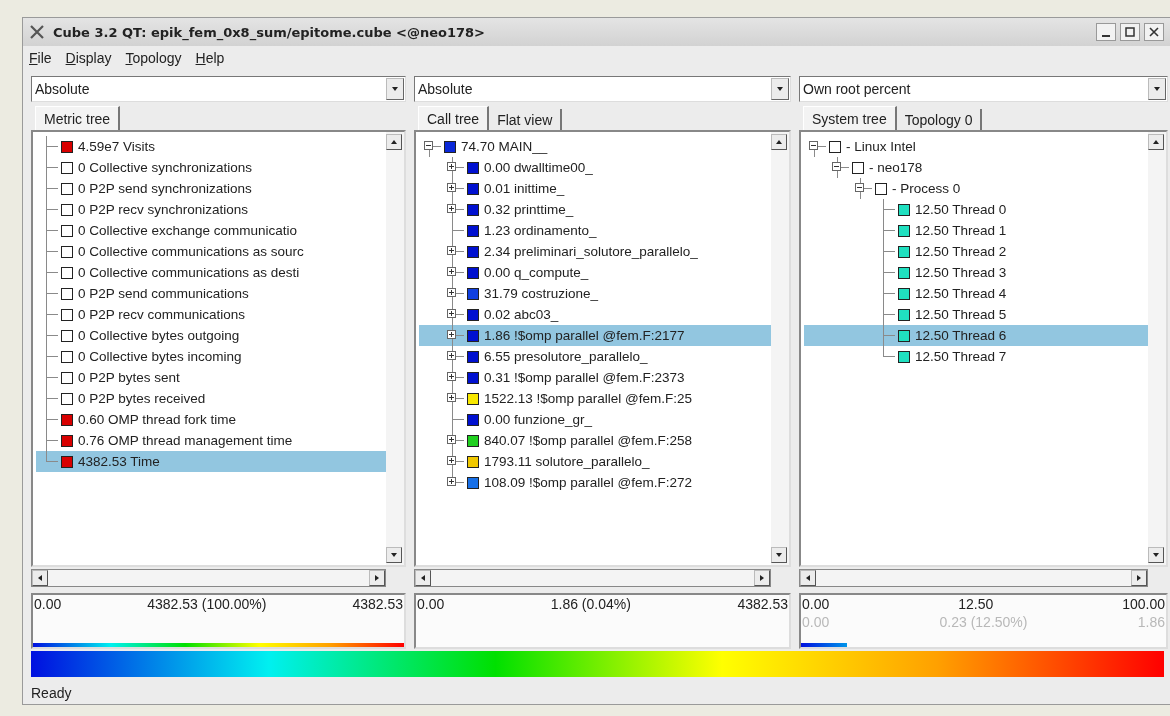 Image resolution: width=1170 pixels, height=716 pixels. I want to click on tree-item: 0.31 !$omp parallel @fem.F:2373, so click(595, 377).